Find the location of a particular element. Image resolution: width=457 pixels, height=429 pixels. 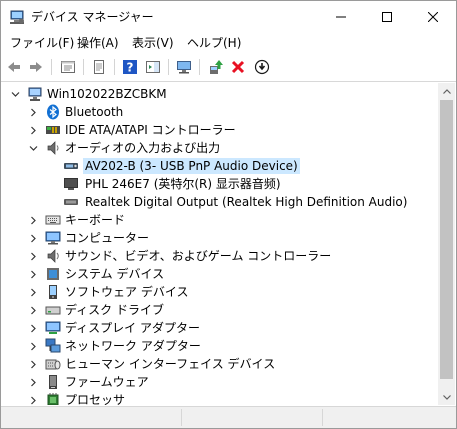

tree-item-bluetooth: Bluetooth is located at coordinates (219, 112).